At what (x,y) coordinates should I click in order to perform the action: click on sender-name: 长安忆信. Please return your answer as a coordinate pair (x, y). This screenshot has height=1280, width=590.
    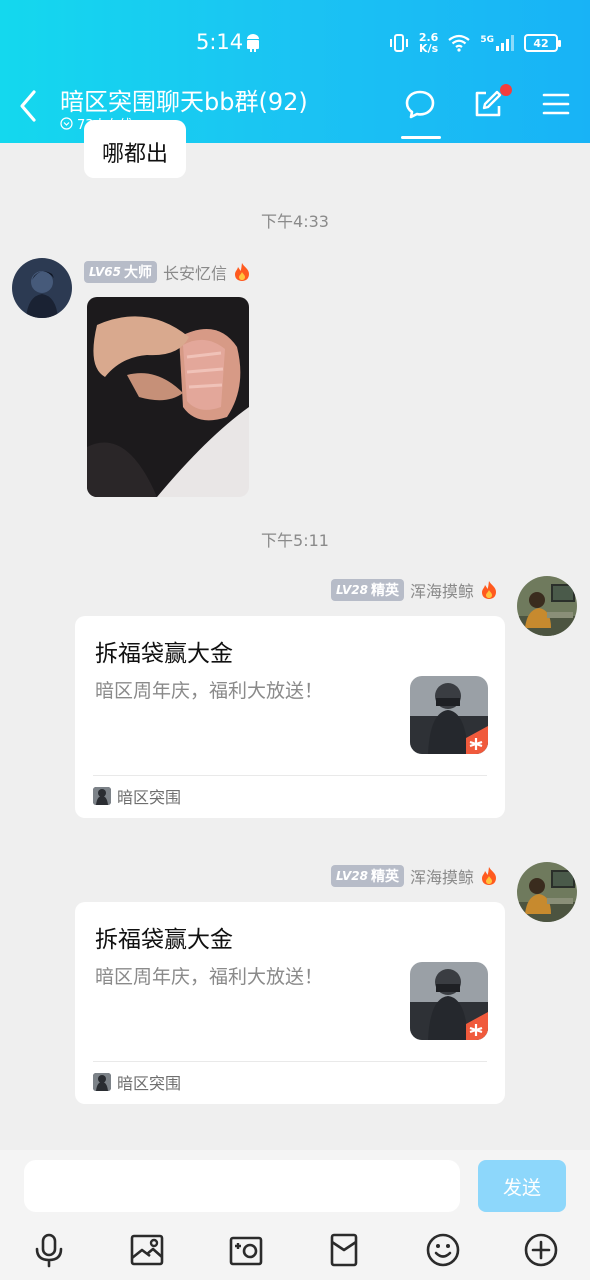
    Looking at the image, I should click on (195, 272).